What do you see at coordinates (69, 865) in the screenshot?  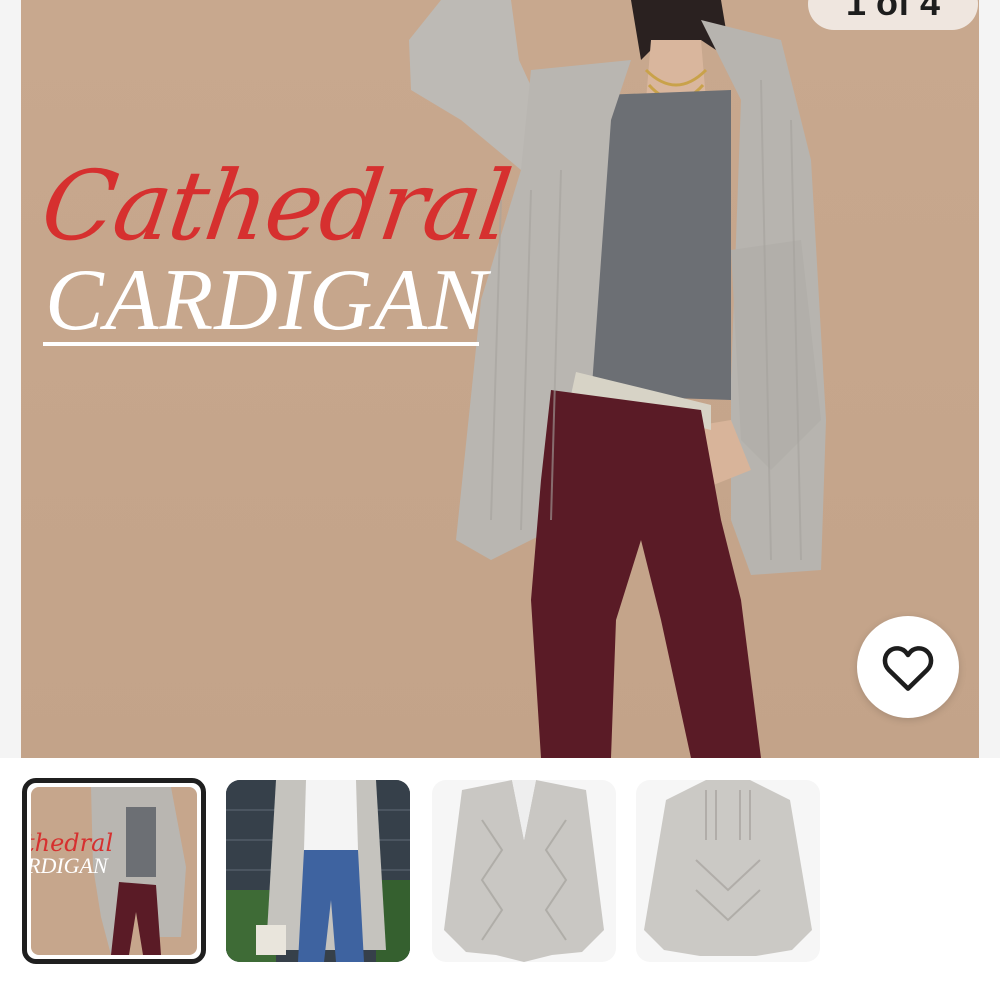 I see `thumbnail-1-caps: RDIGAN` at bounding box center [69, 865].